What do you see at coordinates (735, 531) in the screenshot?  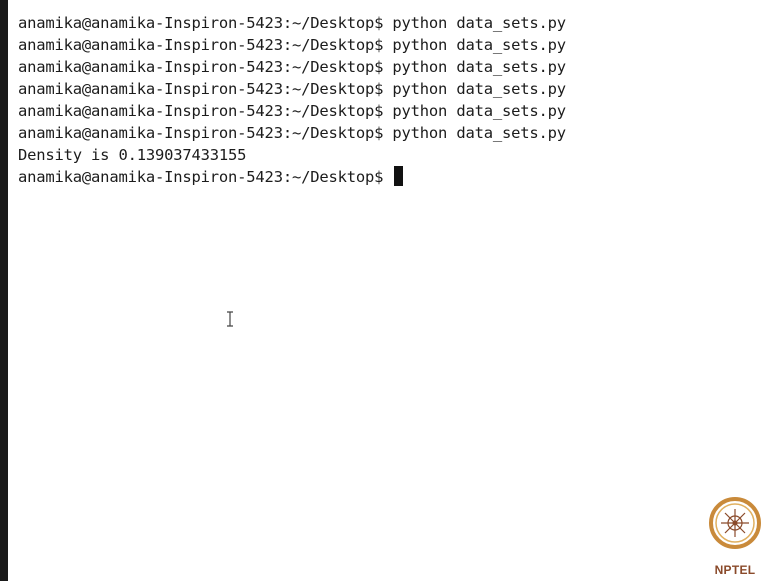 I see `nptel-logo: NPTEL` at bounding box center [735, 531].